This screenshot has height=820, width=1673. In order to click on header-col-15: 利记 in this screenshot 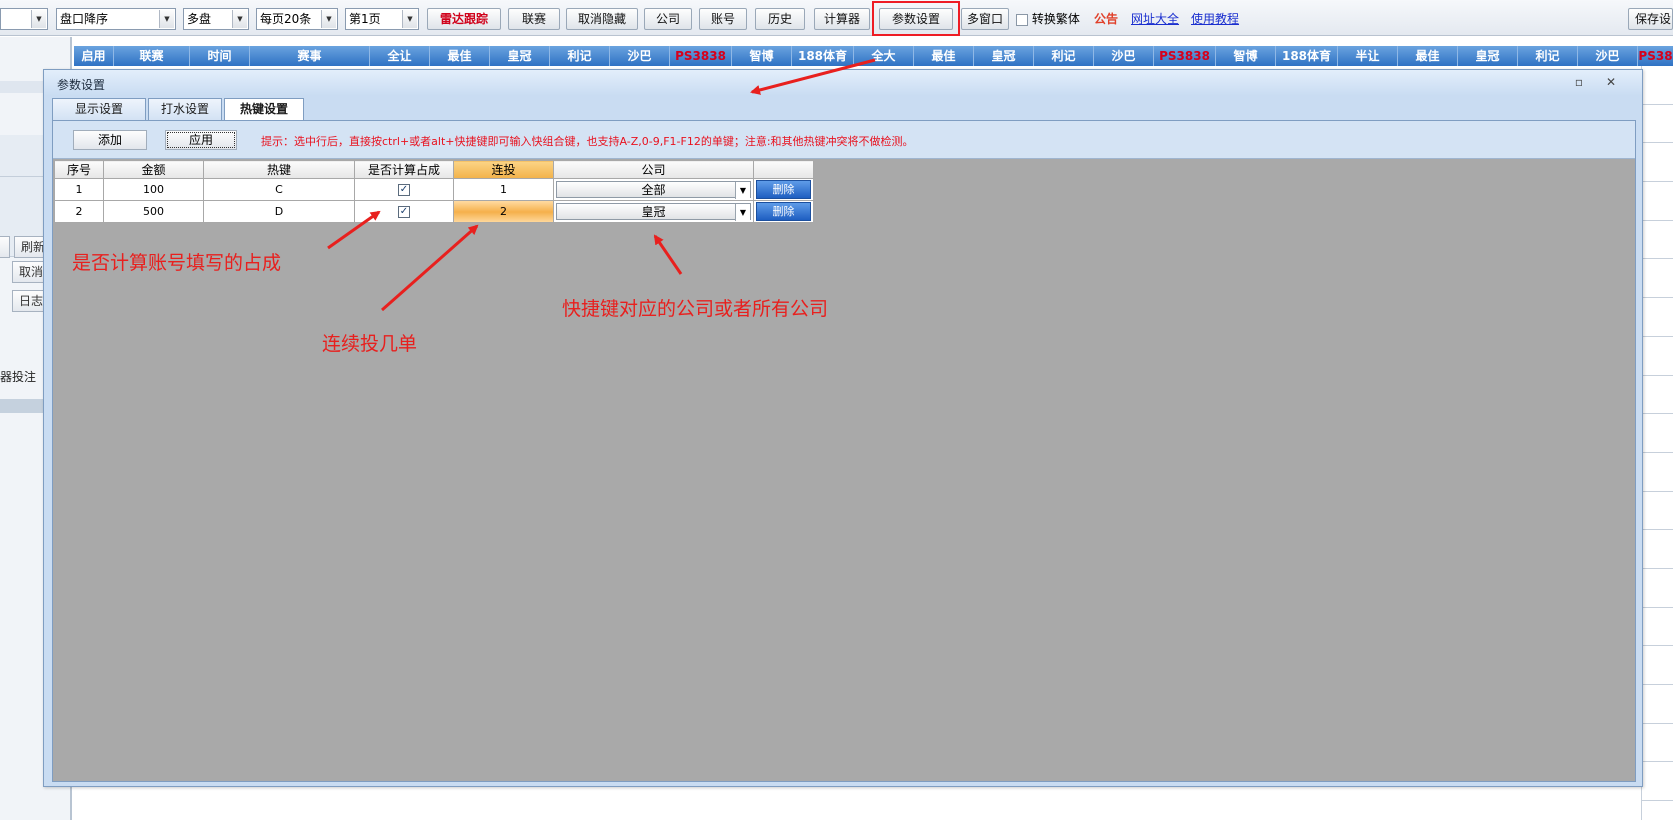, I will do `click(1064, 56)`.